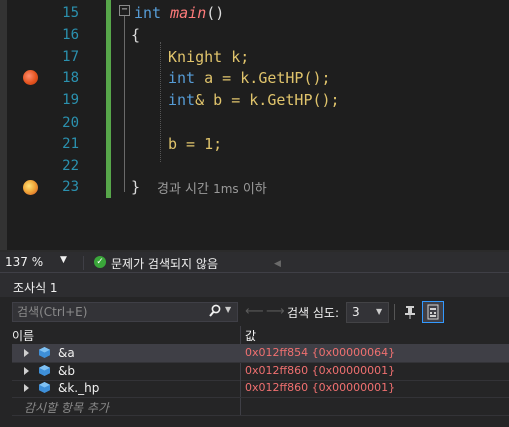  What do you see at coordinates (30, 77) in the screenshot?
I see `breakpoint-icon` at bounding box center [30, 77].